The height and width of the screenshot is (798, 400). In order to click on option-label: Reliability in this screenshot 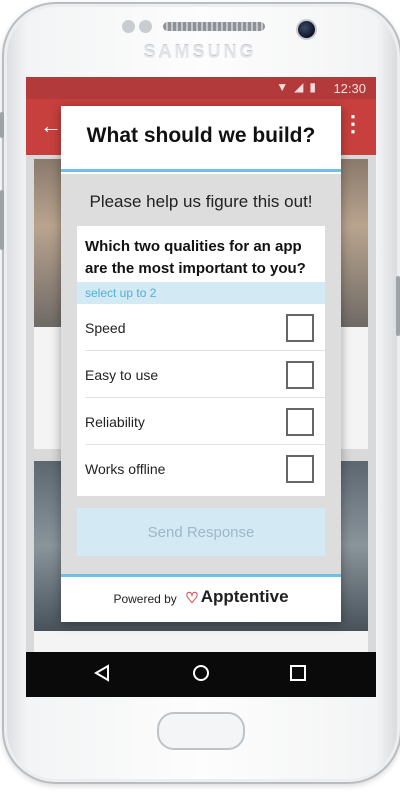, I will do `click(115, 422)`.